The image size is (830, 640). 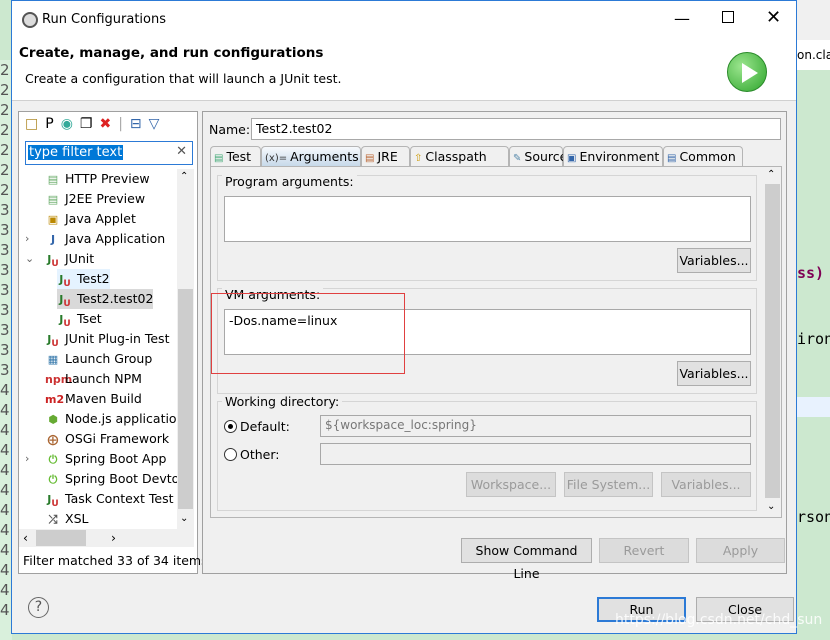 What do you see at coordinates (53, 479) in the screenshot?
I see `spring-boot-icon: ⏻` at bounding box center [53, 479].